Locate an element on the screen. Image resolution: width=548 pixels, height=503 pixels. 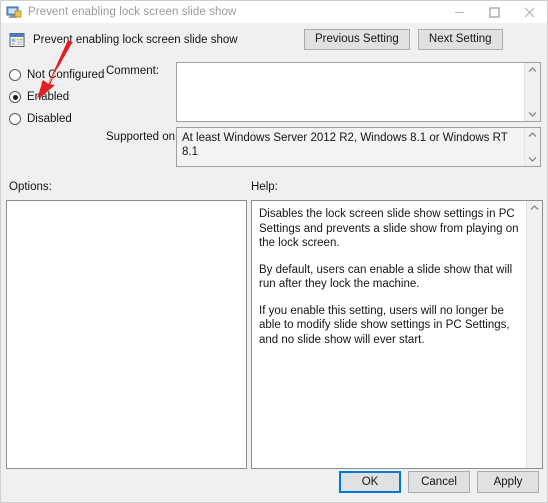
radio-not-configured: Not Configured is located at coordinates (56, 75).